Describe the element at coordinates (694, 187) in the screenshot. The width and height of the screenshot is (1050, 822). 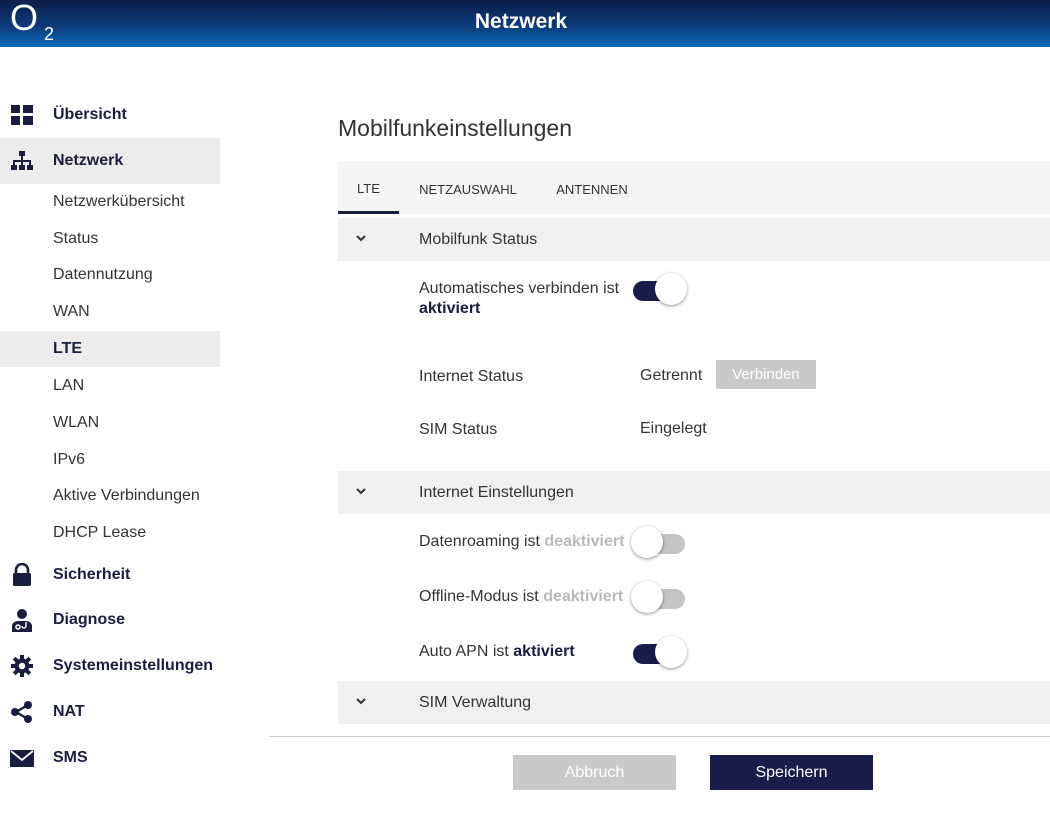
I see `tab-bar: LTE NETZAUSWAHL ANTENNEN` at that location.